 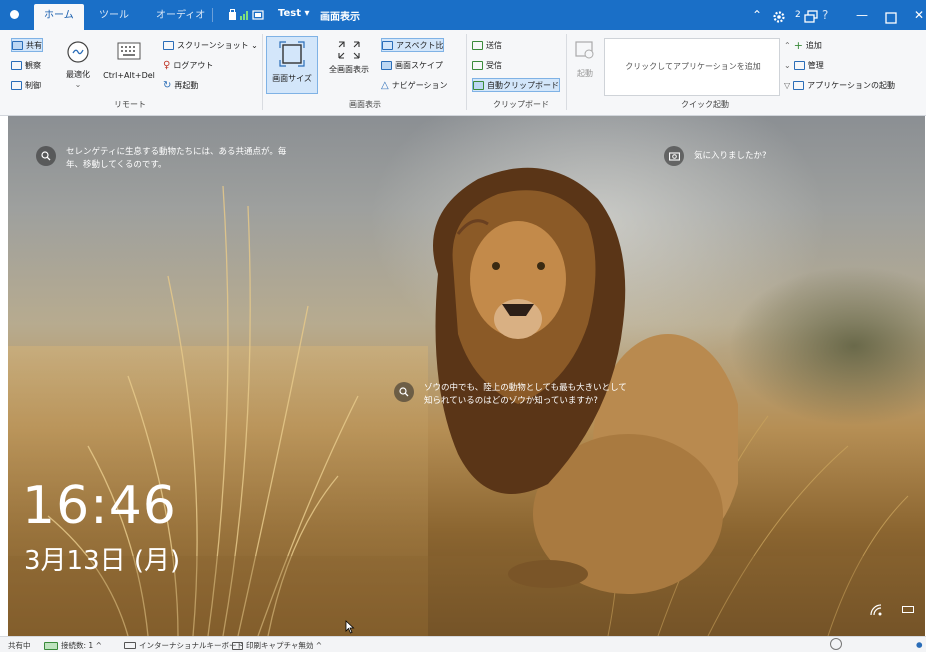 What do you see at coordinates (349, 50) in the screenshot?
I see `fullscreen-icon` at bounding box center [349, 50].